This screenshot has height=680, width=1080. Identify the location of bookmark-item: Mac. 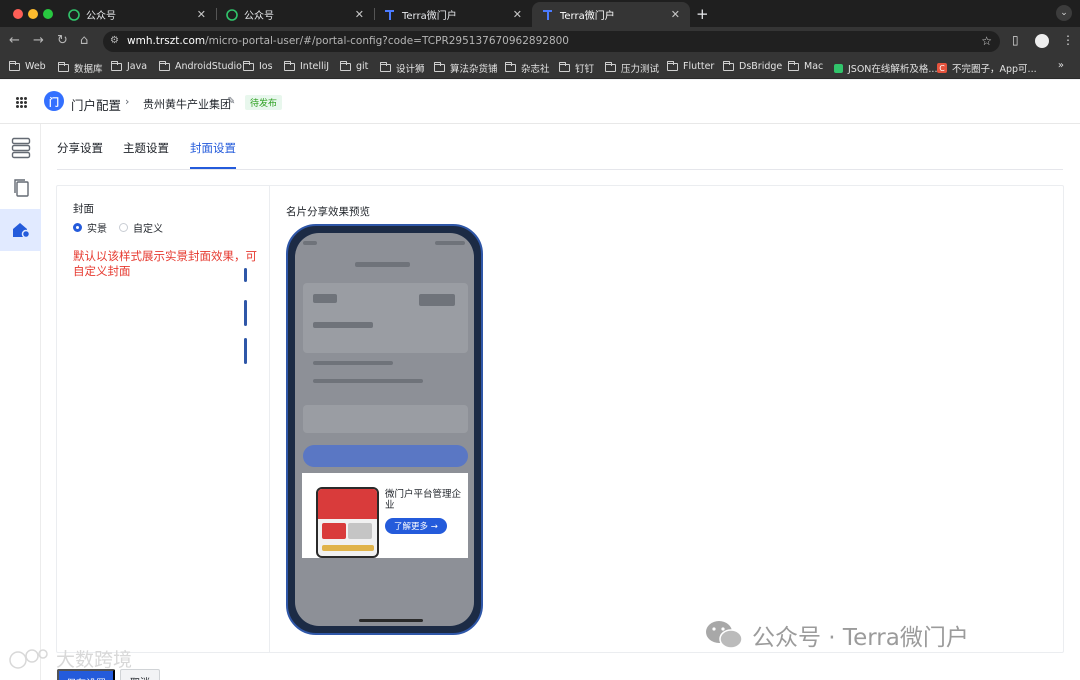
(805, 66).